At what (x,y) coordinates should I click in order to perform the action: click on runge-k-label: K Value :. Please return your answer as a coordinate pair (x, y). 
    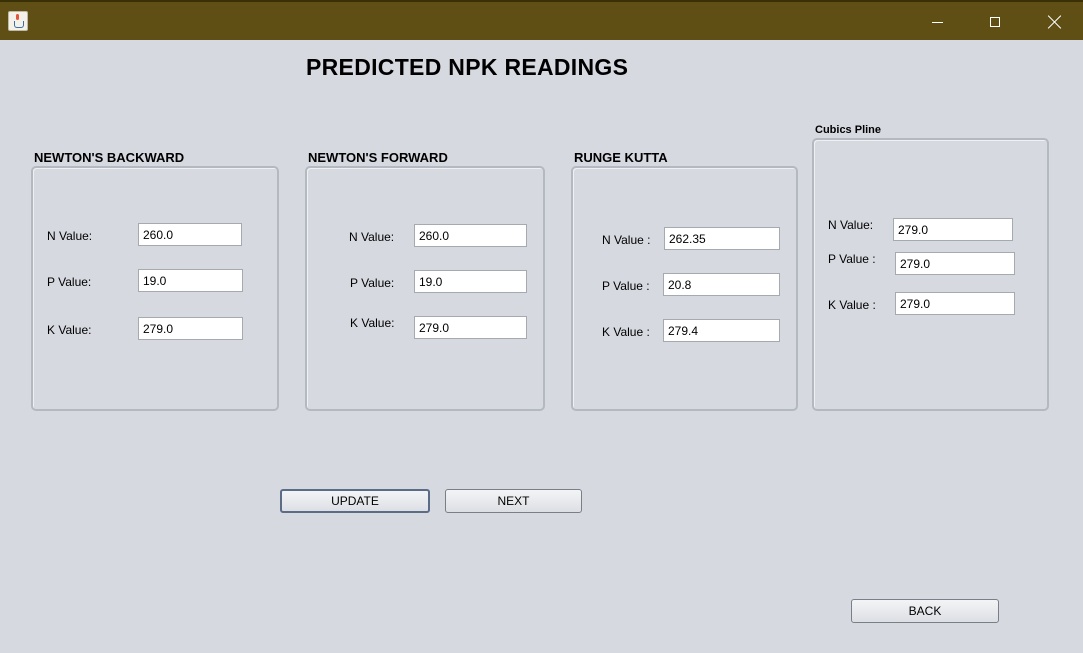
    Looking at the image, I should click on (626, 332).